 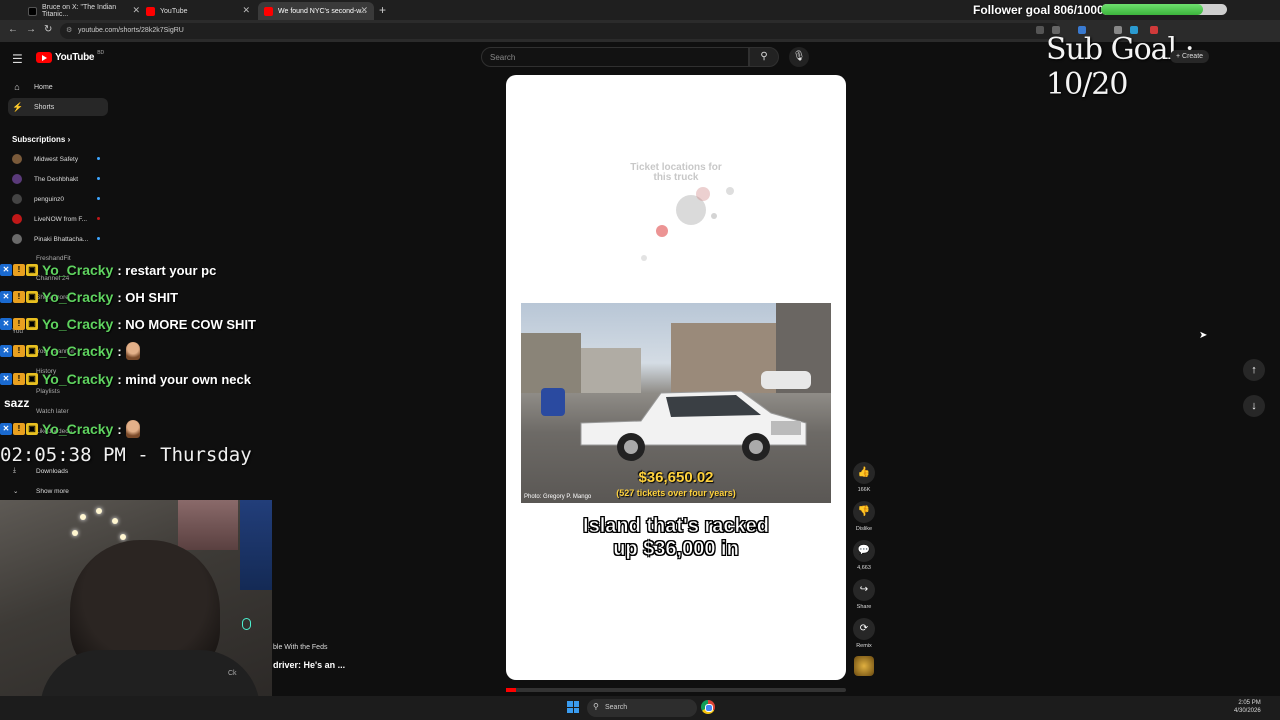 I want to click on follower-goal-fill, so click(x=1152, y=9).